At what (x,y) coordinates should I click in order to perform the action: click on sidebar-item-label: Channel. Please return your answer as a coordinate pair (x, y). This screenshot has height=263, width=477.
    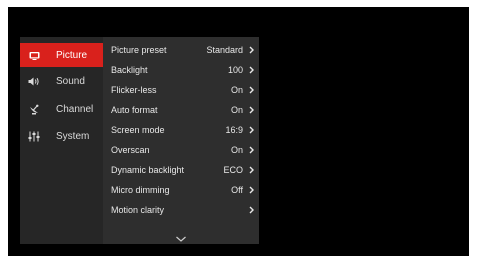
    Looking at the image, I should click on (75, 109).